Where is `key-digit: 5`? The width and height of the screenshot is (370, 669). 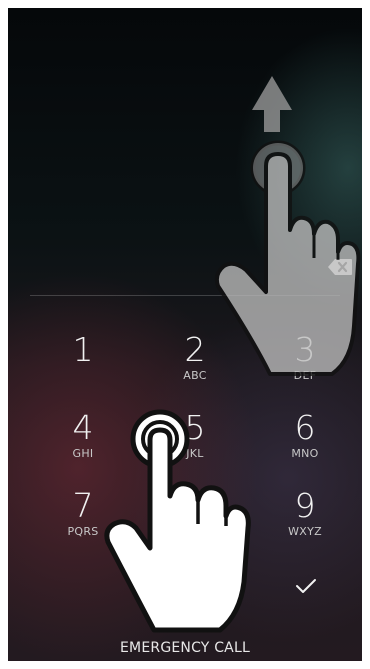
key-digit: 5 is located at coordinates (195, 427).